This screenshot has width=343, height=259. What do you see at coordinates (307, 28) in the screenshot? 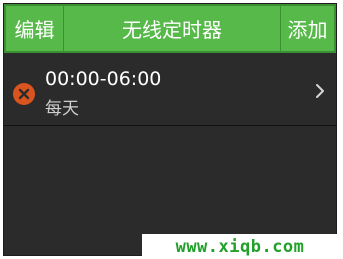
I see `add-button: 添加` at bounding box center [307, 28].